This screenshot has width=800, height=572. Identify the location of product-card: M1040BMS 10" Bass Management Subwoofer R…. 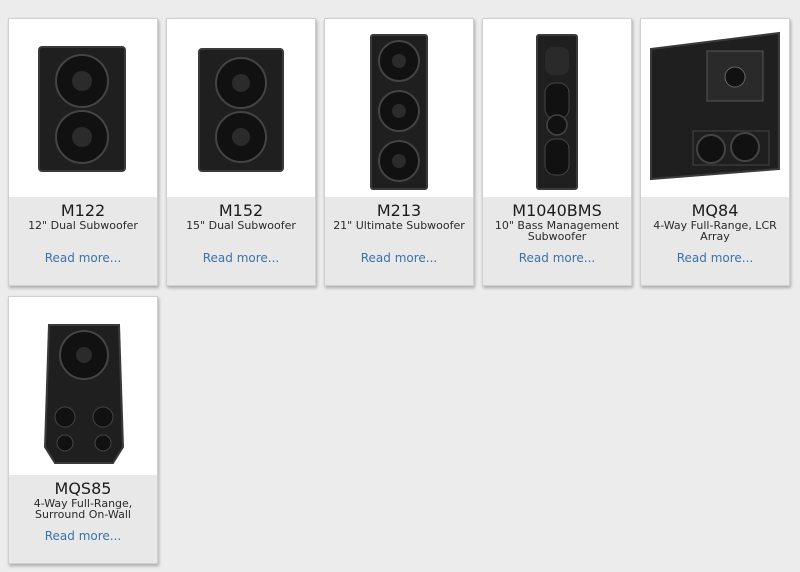
(557, 152).